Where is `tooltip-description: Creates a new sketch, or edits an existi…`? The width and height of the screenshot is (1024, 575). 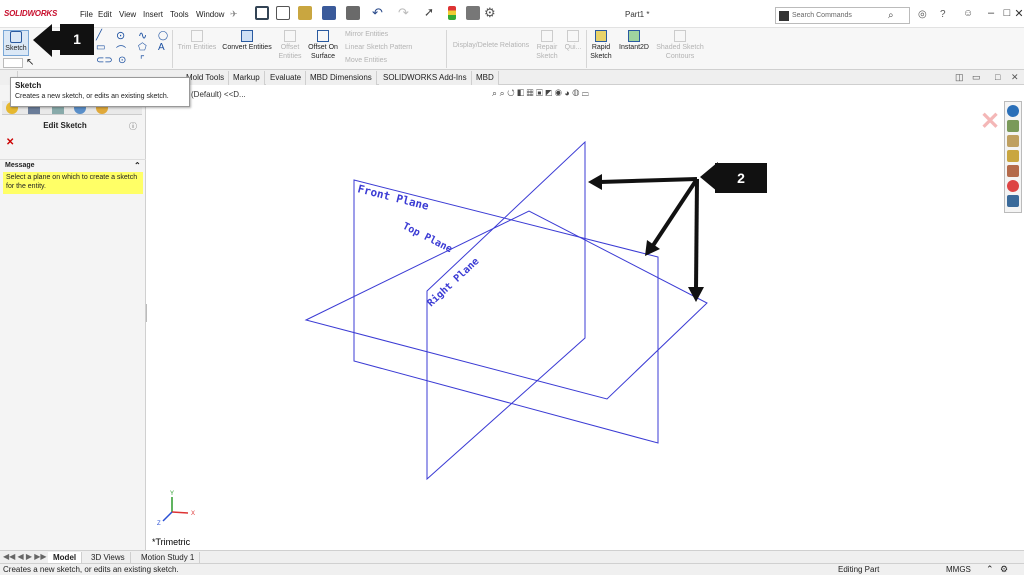 tooltip-description: Creates a new sketch, or edits an existi… is located at coordinates (92, 96).